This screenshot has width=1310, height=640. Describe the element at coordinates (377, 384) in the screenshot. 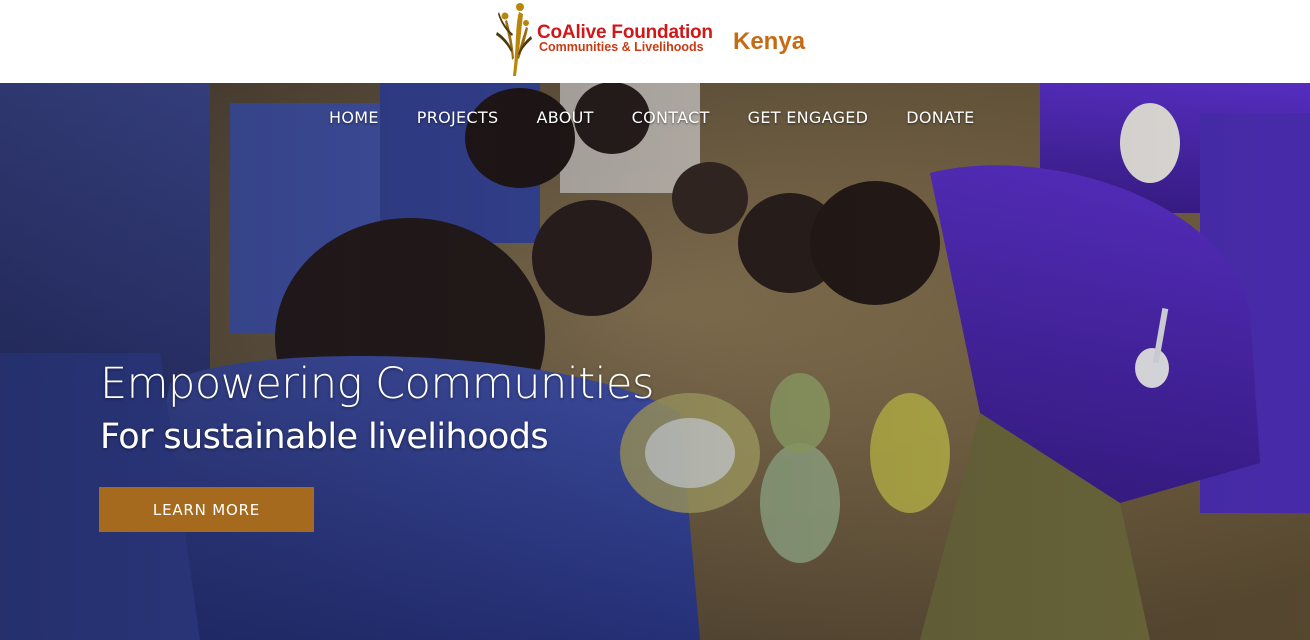

I see `hero-headline: Empowering Communities` at that location.